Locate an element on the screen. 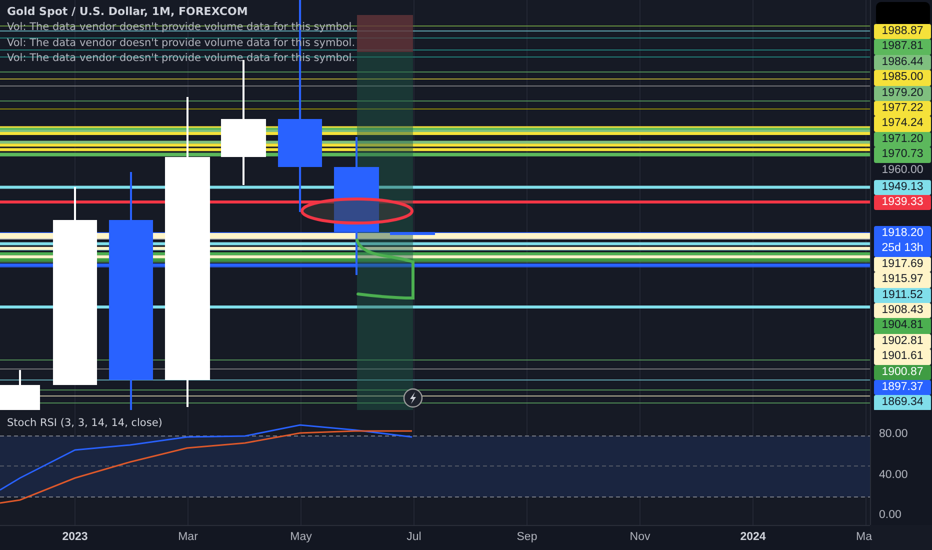 This screenshot has height=550, width=932. price-label: 1900.87 is located at coordinates (902, 372).